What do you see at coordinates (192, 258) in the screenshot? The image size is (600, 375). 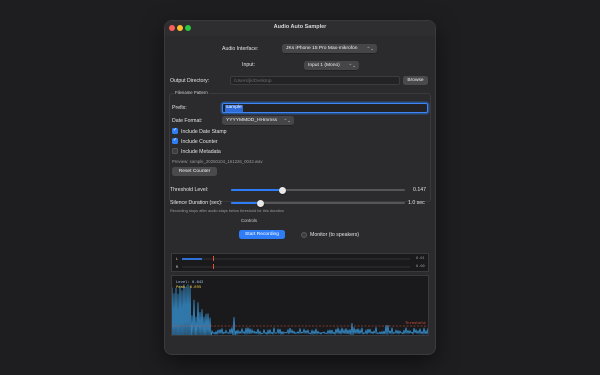 I see `left-meter-bar` at bounding box center [192, 258].